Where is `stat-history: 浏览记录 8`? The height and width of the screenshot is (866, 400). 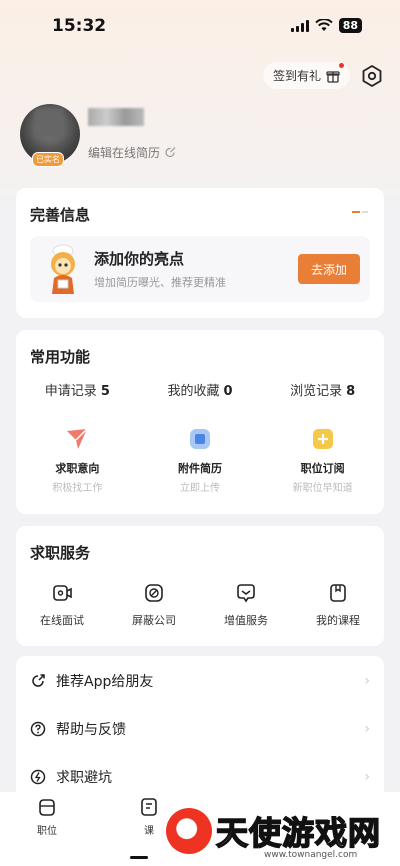
stat-history: 浏览记录 8 is located at coordinates (322, 389).